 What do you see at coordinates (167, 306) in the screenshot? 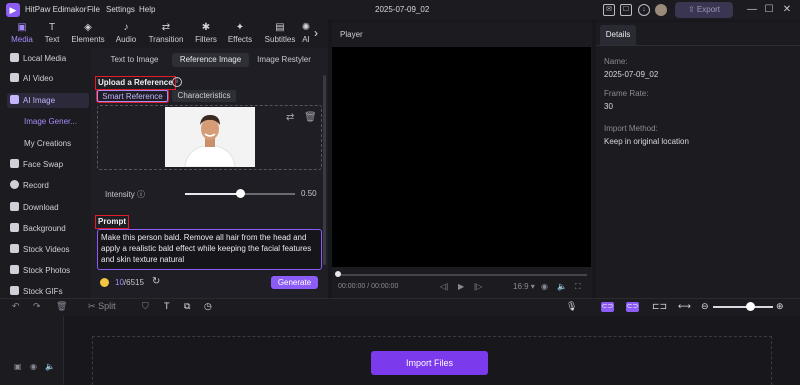
I see `text-tool-icon: T` at bounding box center [167, 306].